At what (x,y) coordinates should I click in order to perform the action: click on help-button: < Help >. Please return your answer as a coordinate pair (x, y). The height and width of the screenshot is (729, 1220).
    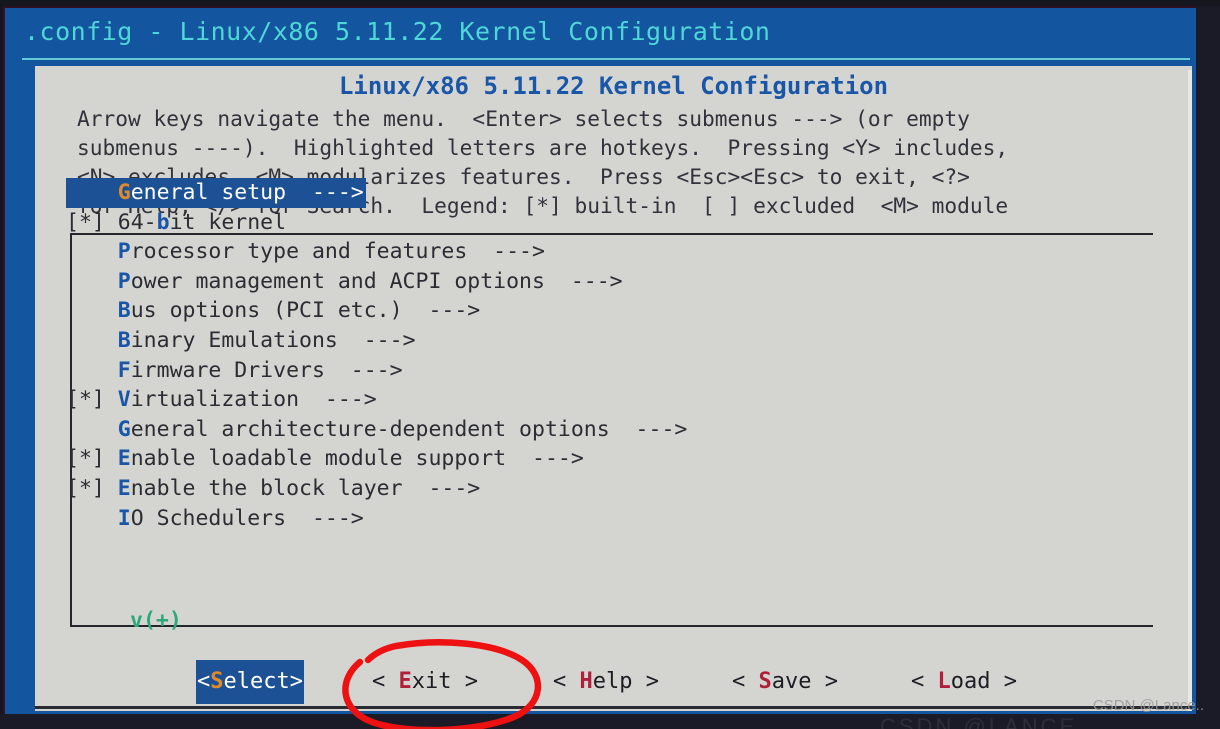
    Looking at the image, I should click on (606, 682).